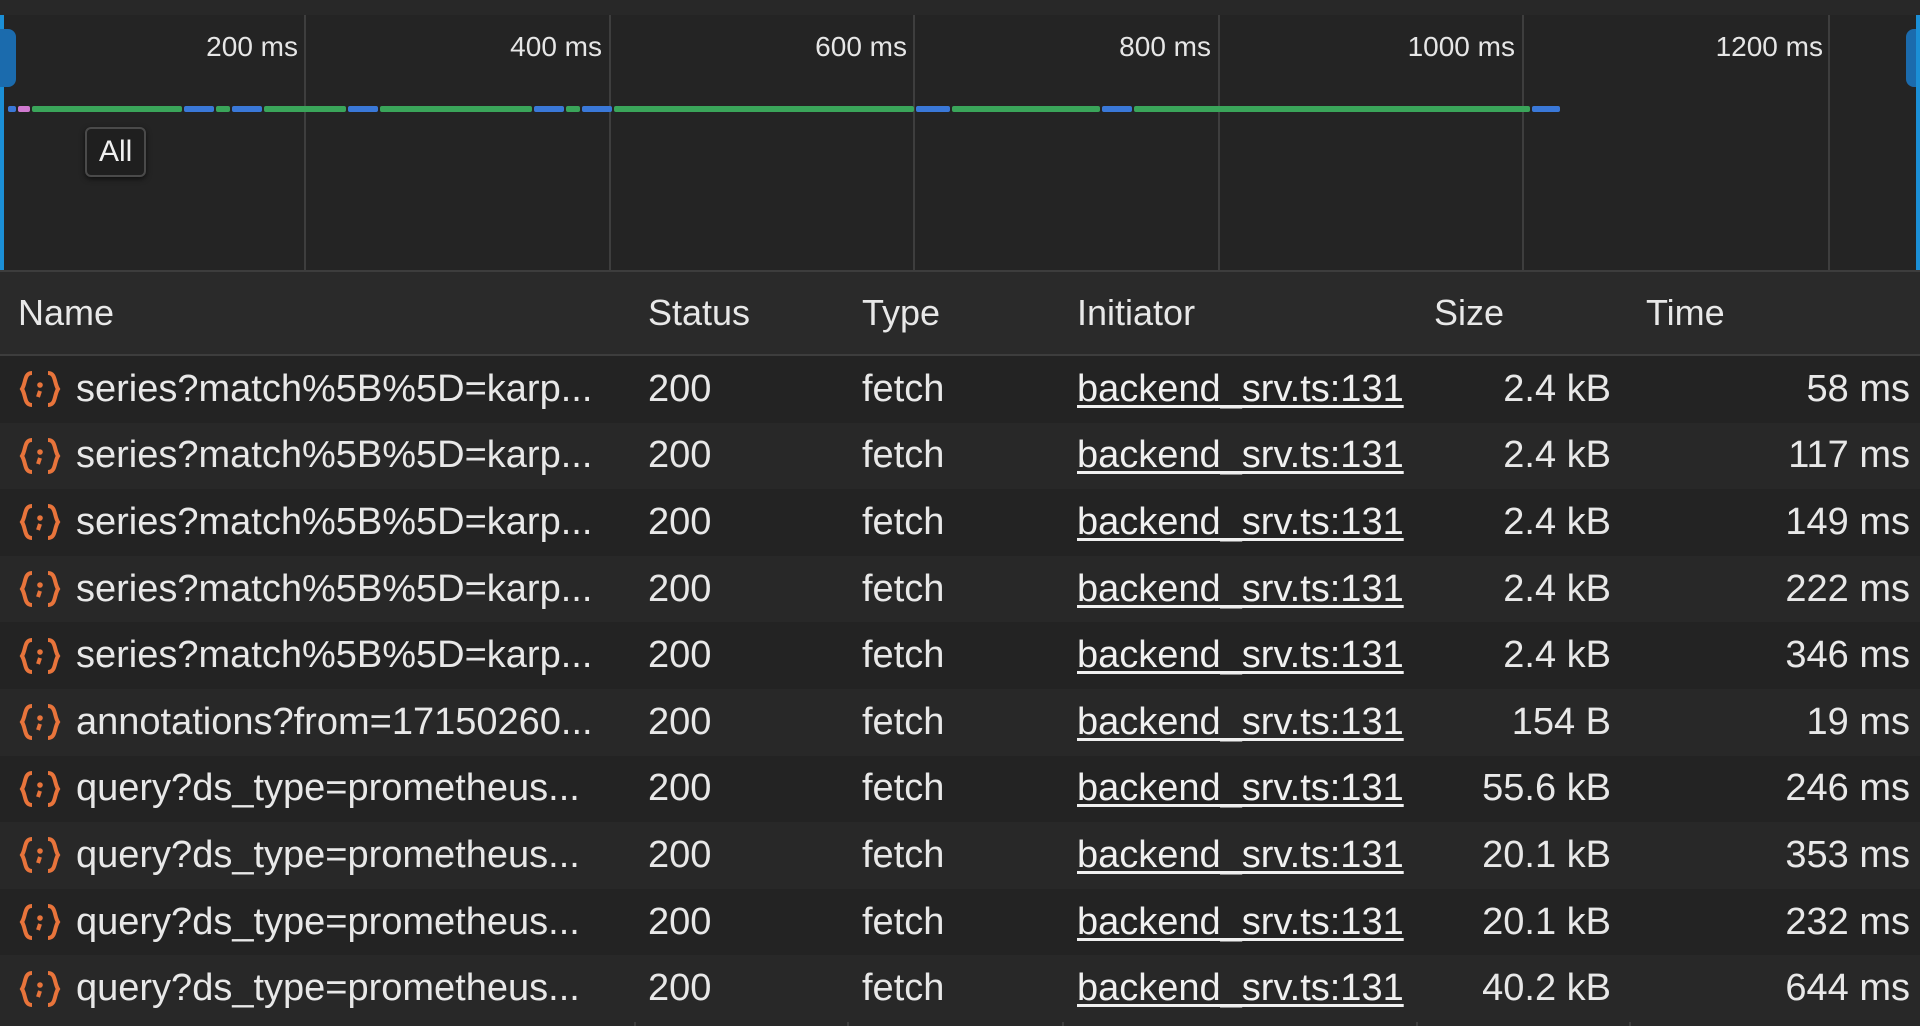  I want to click on column-header-name: Name, so click(317, 313).